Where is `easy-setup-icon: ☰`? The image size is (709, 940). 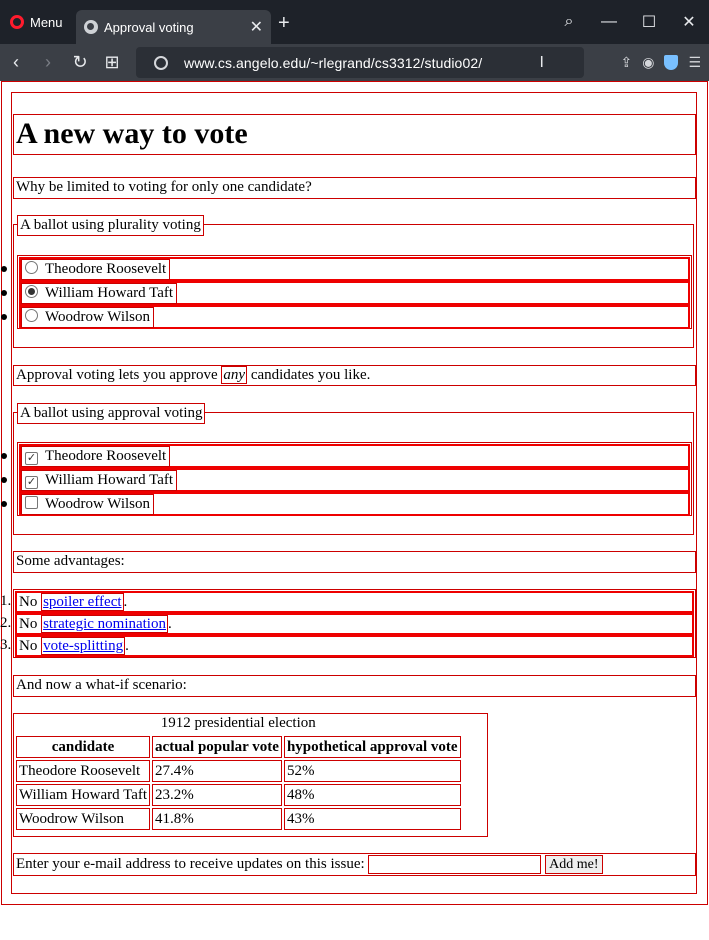
easy-setup-icon: ☰ is located at coordinates (694, 62).